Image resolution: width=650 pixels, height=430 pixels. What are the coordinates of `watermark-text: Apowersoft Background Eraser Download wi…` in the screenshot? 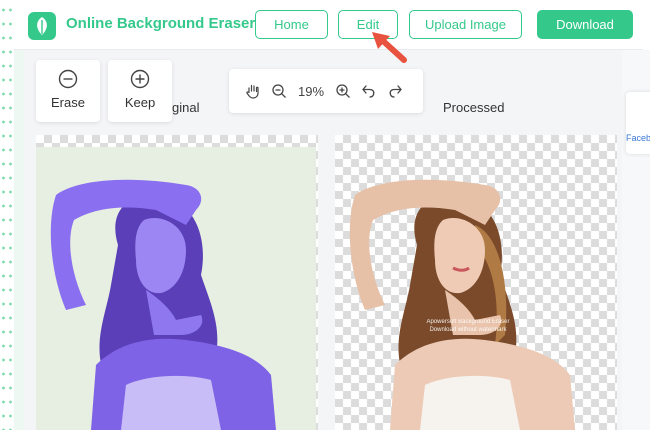 It's located at (468, 326).